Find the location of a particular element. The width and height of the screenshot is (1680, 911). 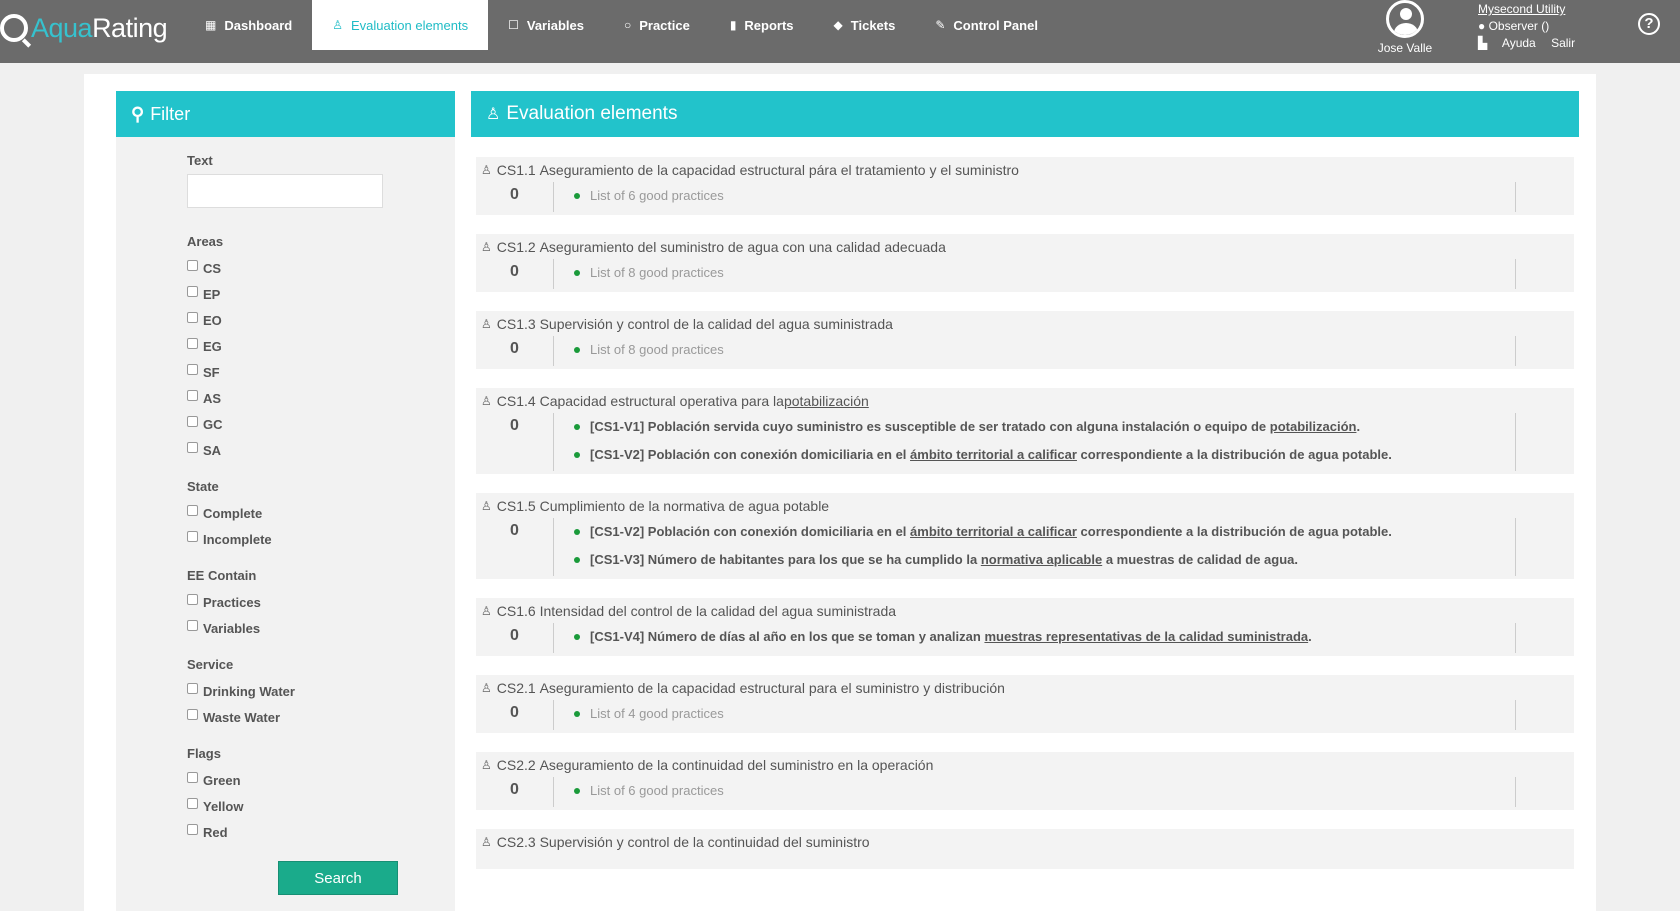

filter-option-label: AS is located at coordinates (212, 398).